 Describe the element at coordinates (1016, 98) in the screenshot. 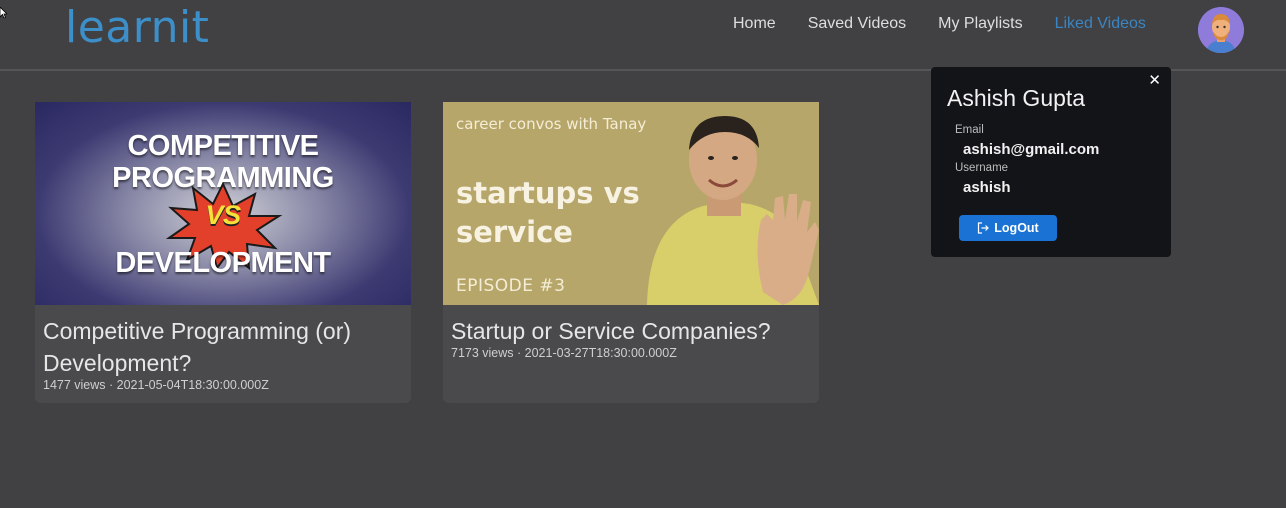

I see `profile-name: Ashish Gupta` at that location.